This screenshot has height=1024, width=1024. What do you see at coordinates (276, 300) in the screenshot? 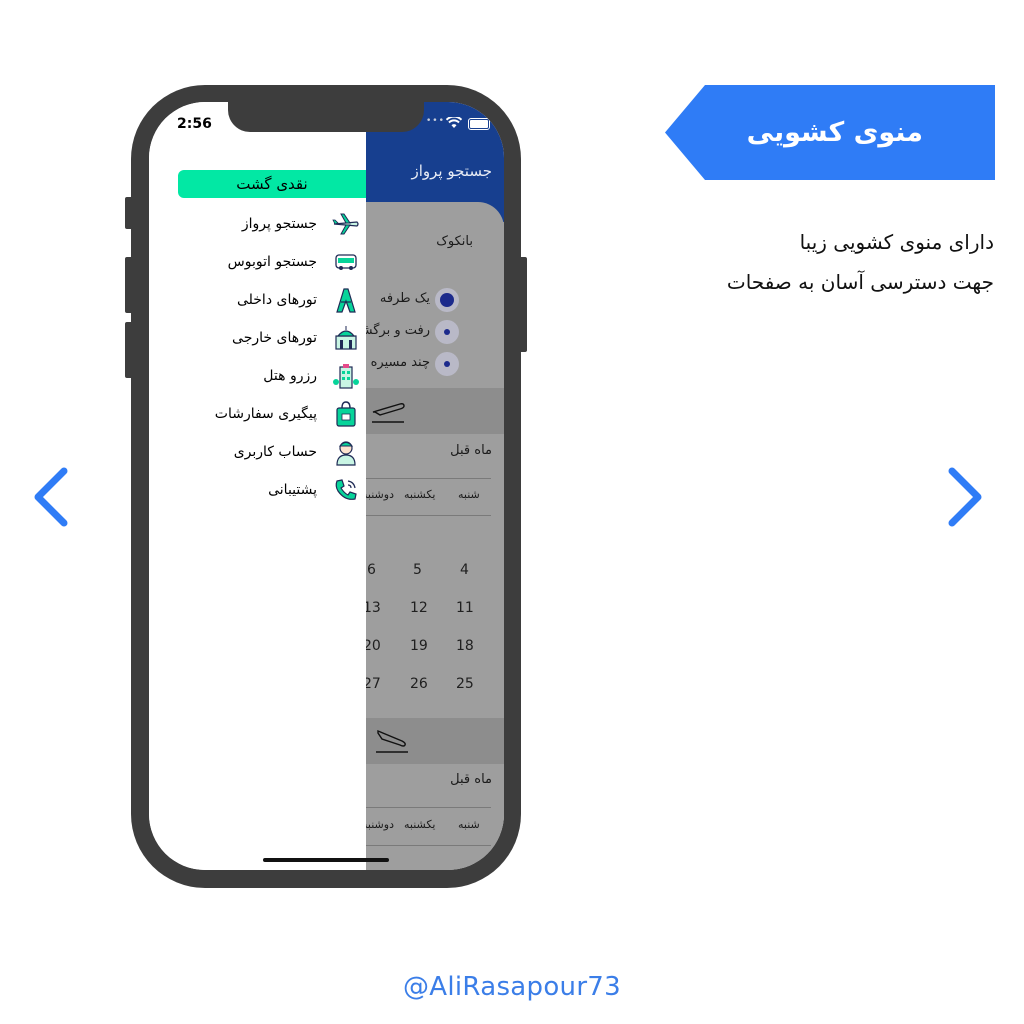
I see `menu-item-label: تورهای داخلی` at bounding box center [276, 300].